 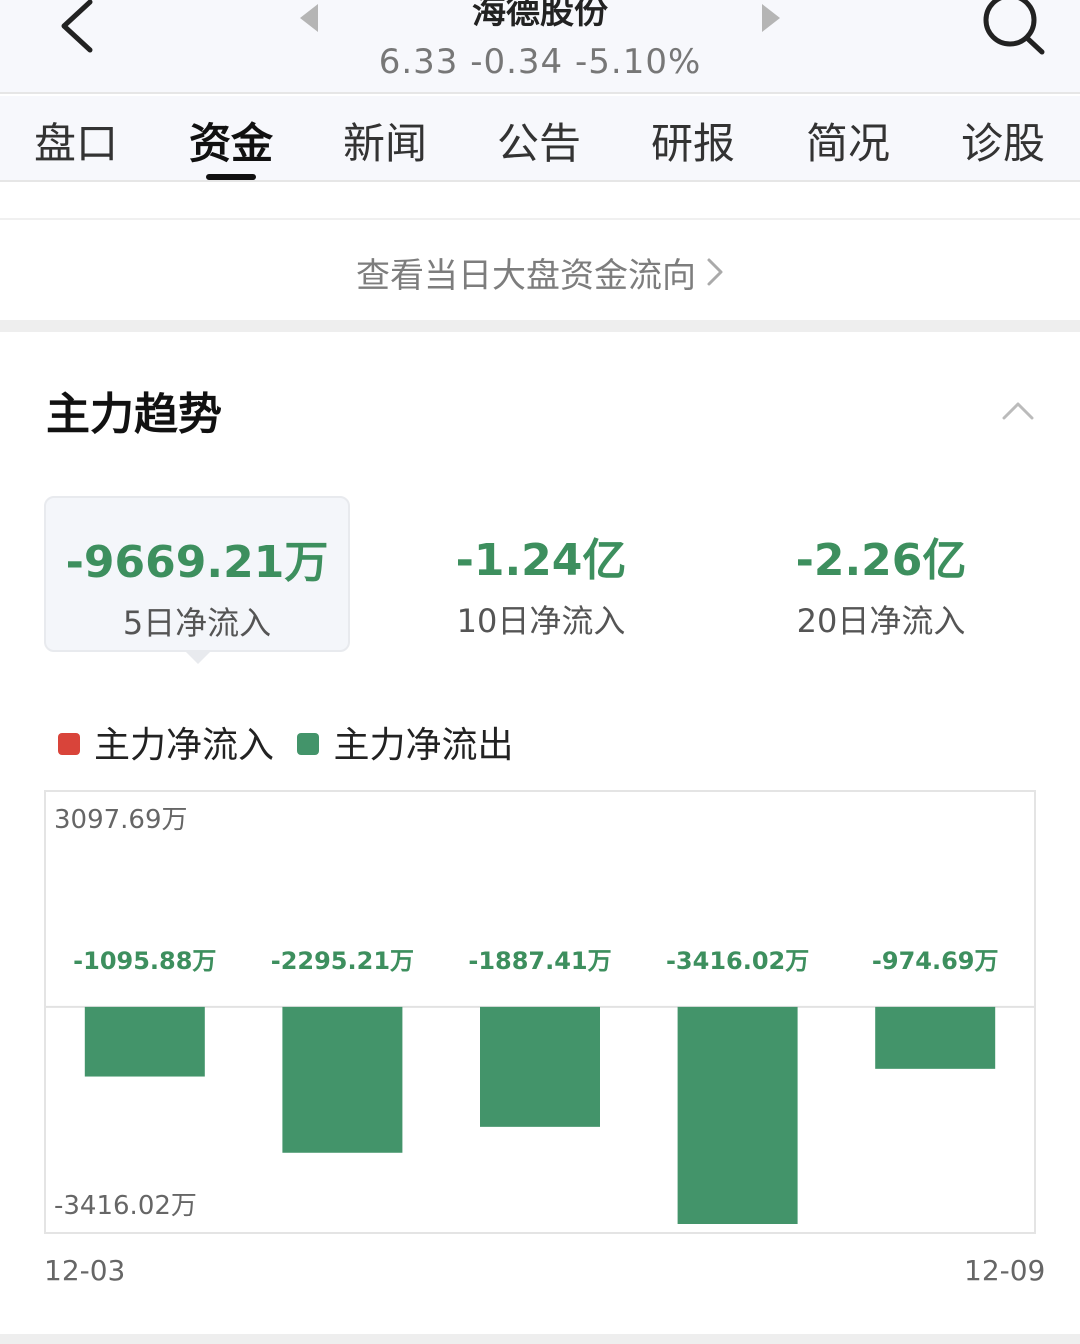 I want to click on tab-yanbao: 研报, so click(x=693, y=140).